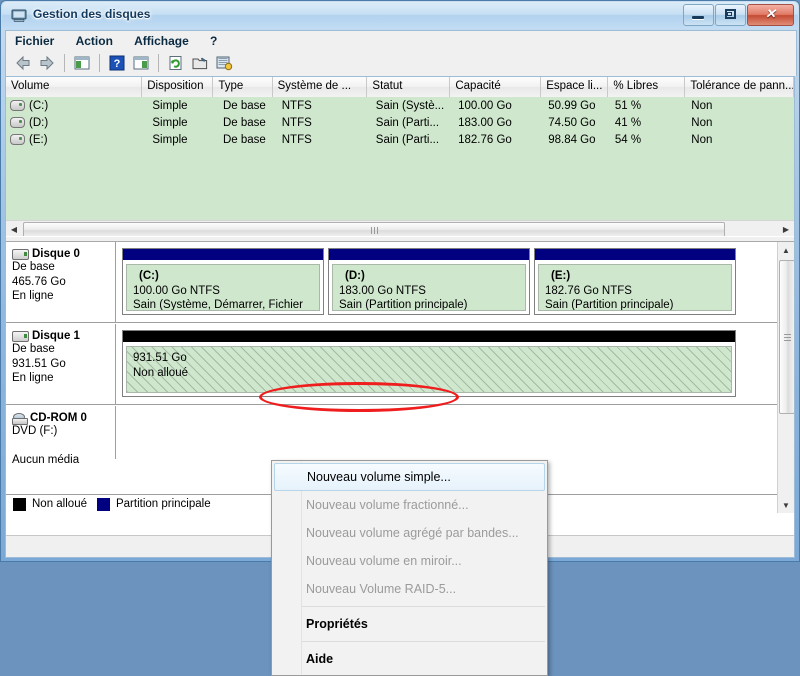 The width and height of the screenshot is (800, 676). Describe the element at coordinates (82, 63) in the screenshot. I see `show-hide-console-tree-icon` at that location.